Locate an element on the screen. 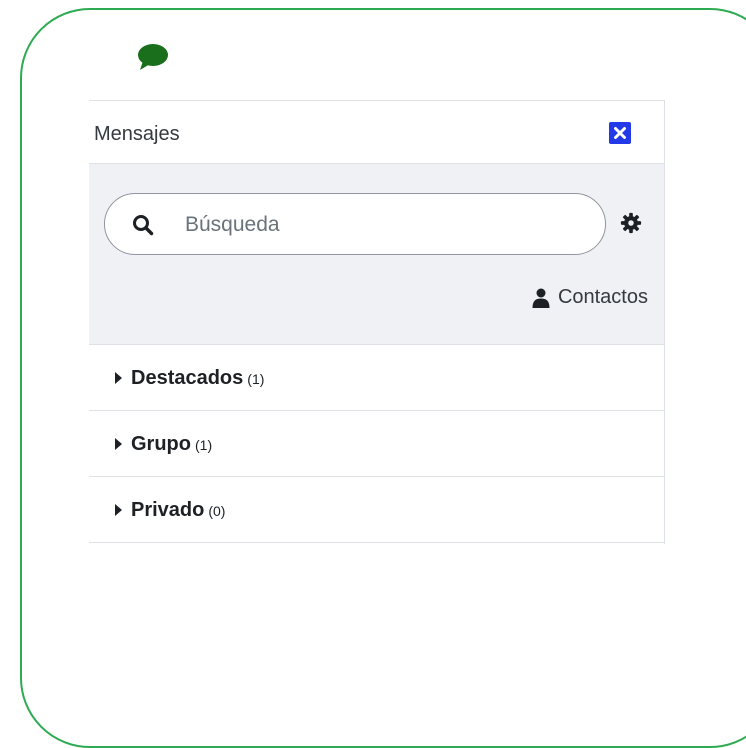 This screenshot has width=746, height=748. contacts-link: Contactos is located at coordinates (590, 297).